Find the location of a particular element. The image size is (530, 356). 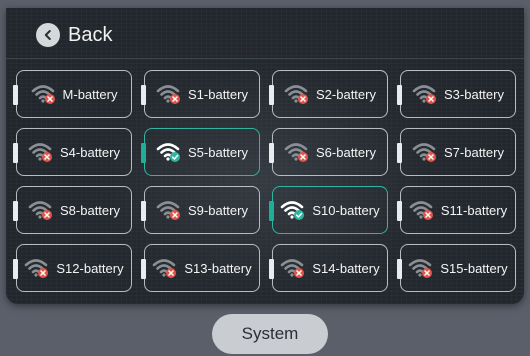

battery-label: S2-battery is located at coordinates (346, 94).